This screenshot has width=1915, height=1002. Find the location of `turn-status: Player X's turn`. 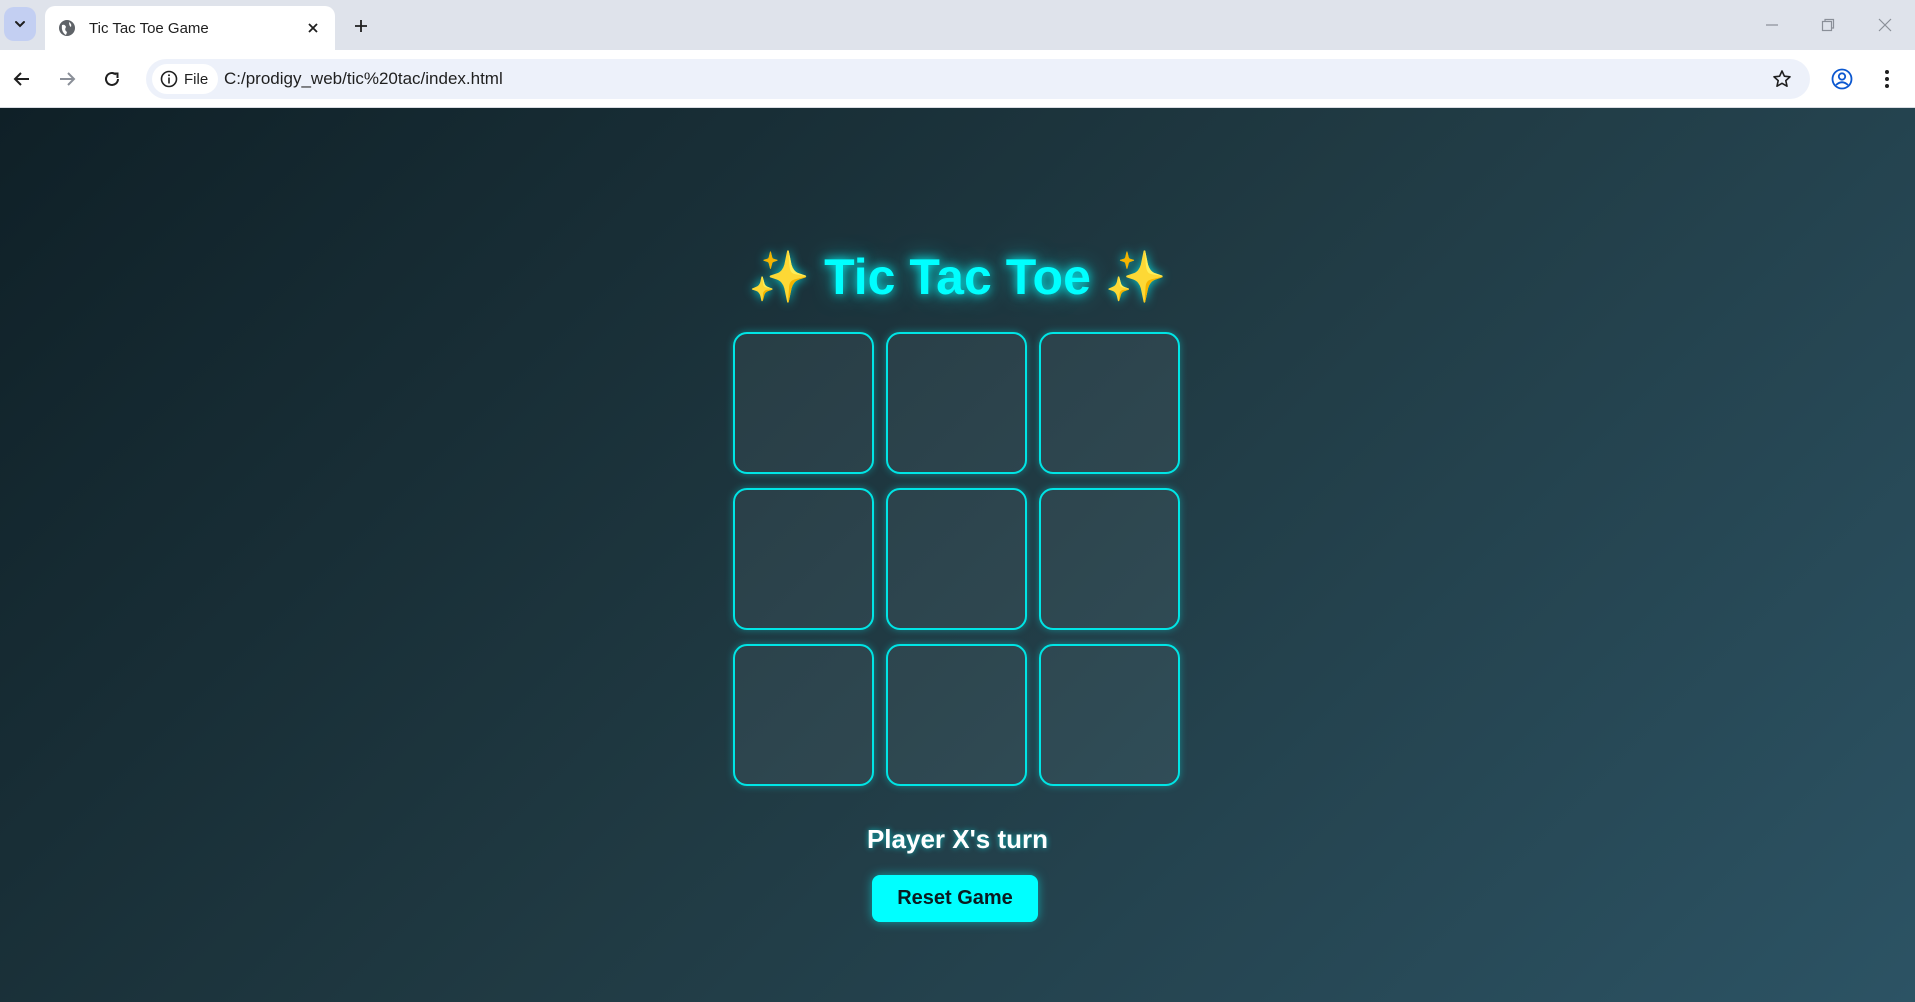

turn-status: Player X's turn is located at coordinates (957, 839).